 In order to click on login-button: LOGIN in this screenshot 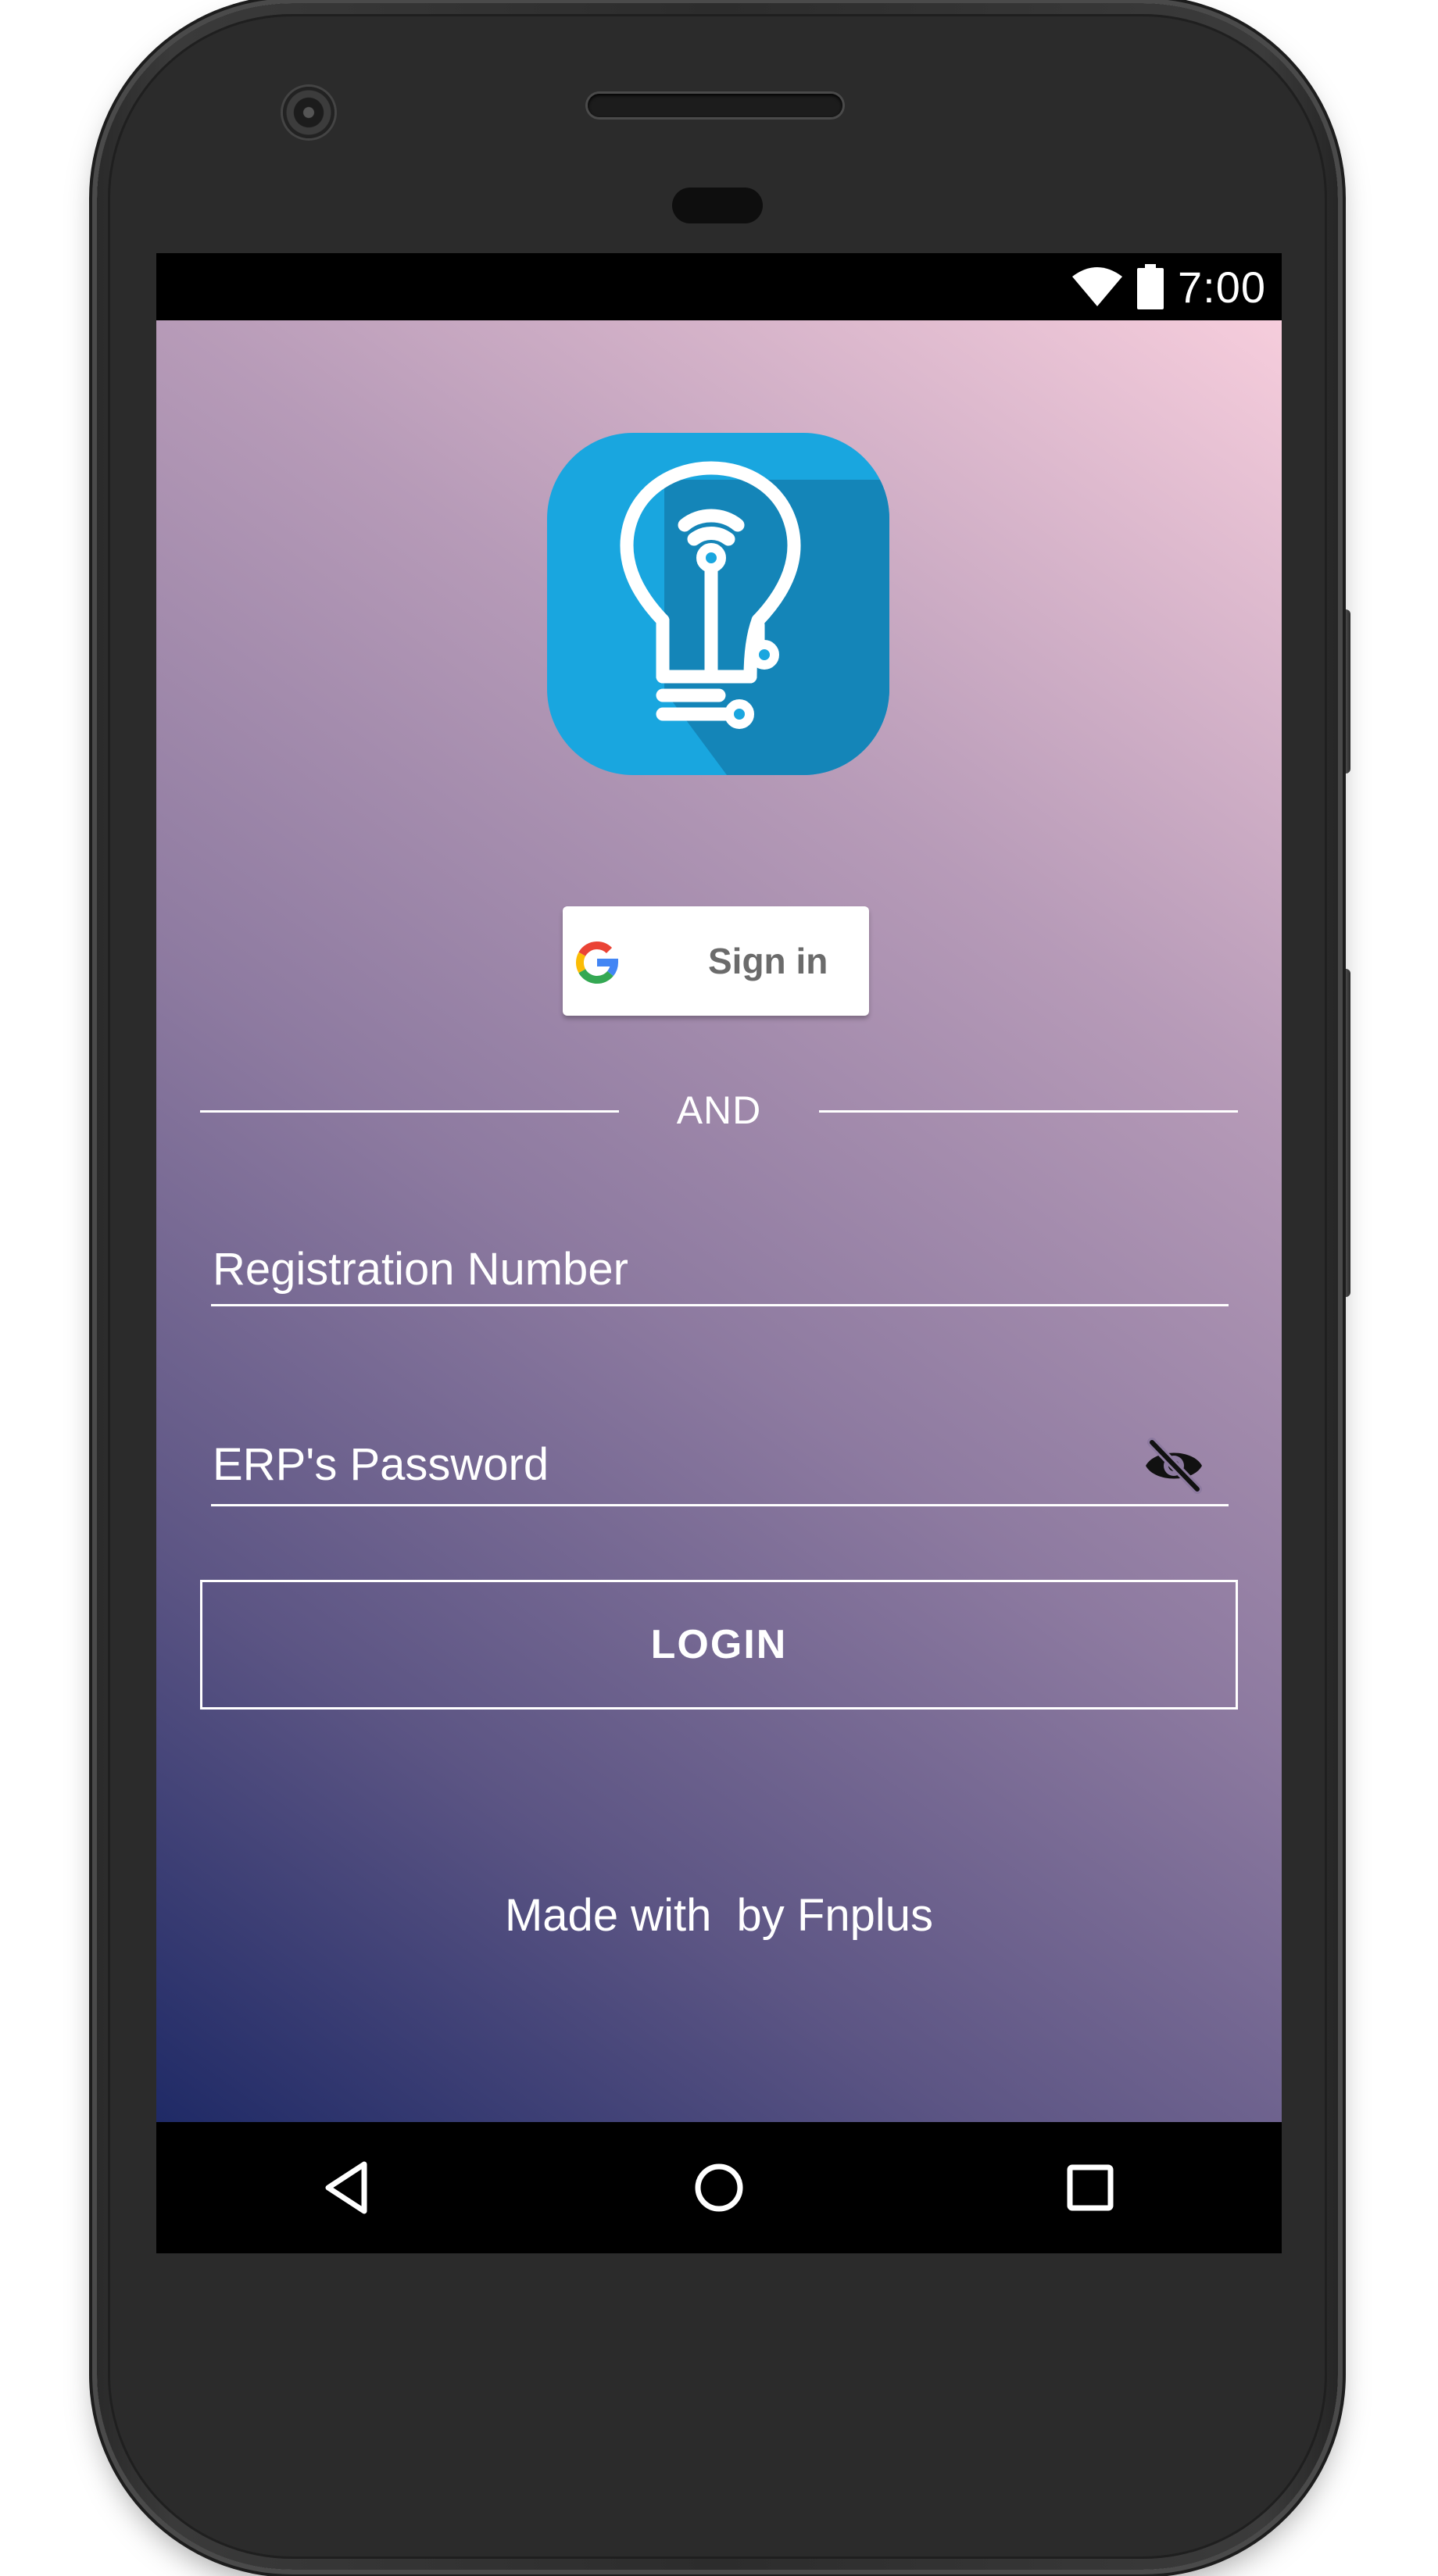, I will do `click(719, 1645)`.